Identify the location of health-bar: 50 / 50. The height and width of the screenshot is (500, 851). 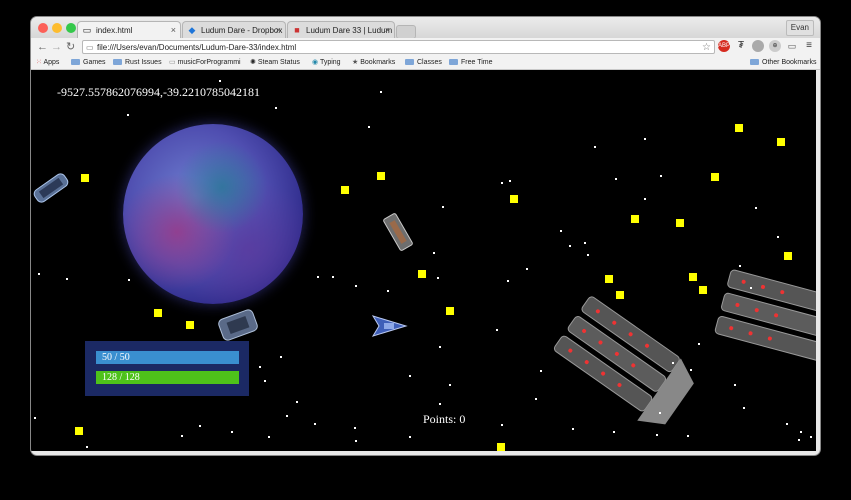
(167, 357).